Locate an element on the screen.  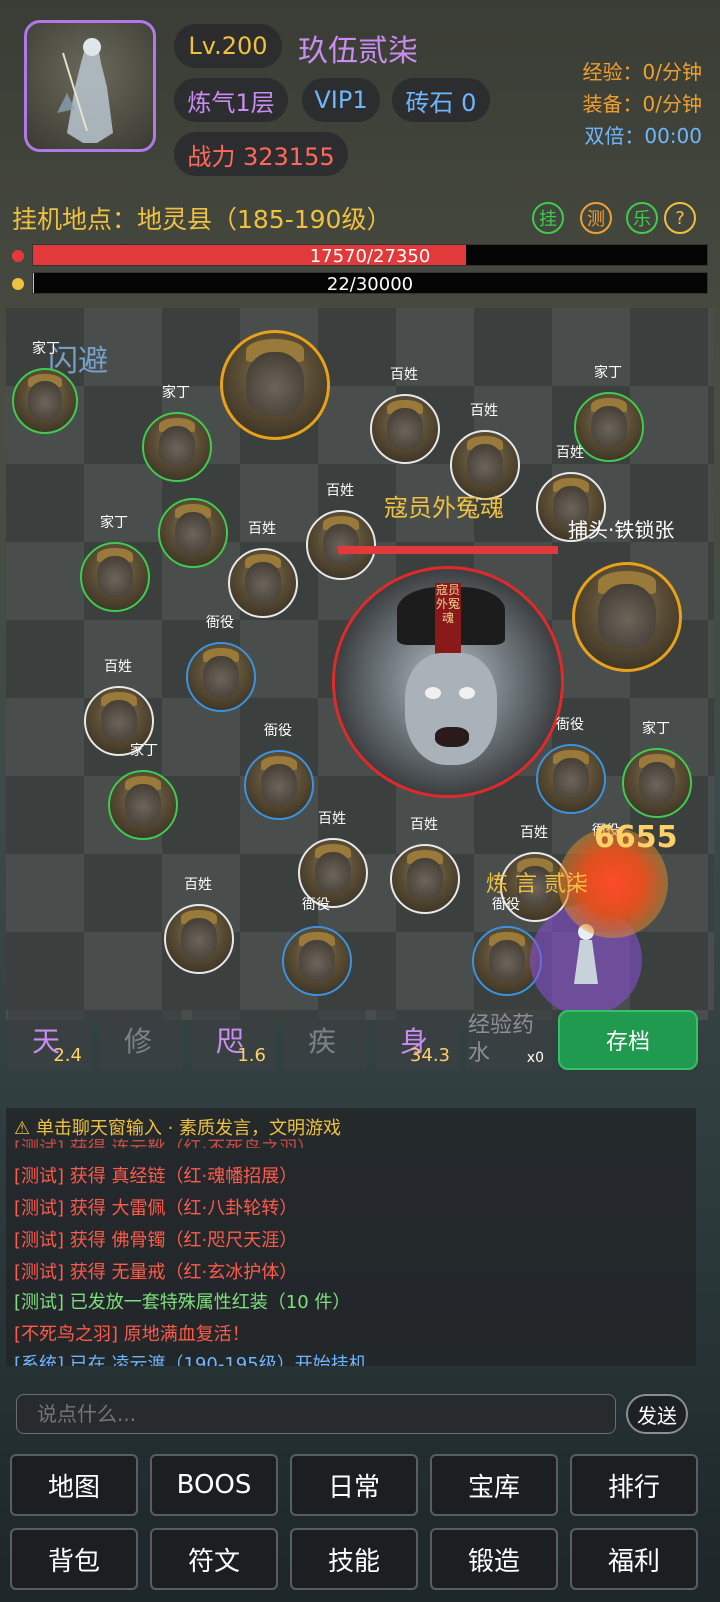
test-icon: 测 is located at coordinates (596, 218).